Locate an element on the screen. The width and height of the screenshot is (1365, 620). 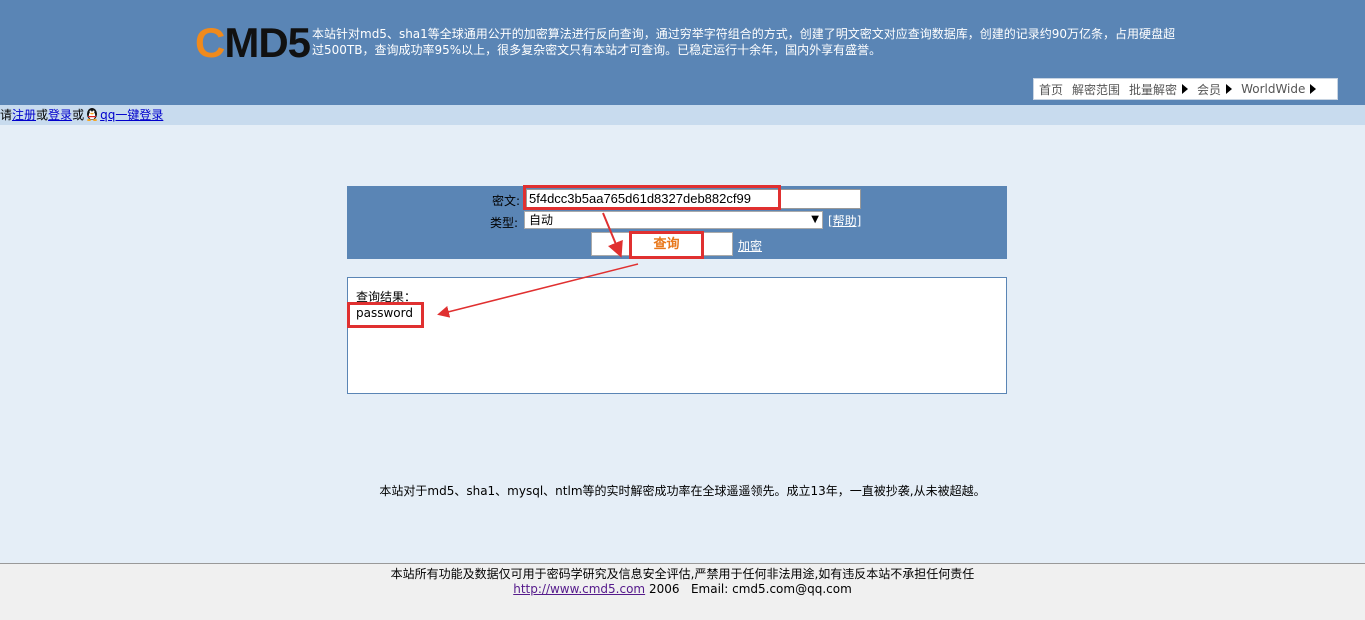
encrypt-link: 加密 is located at coordinates (750, 245).